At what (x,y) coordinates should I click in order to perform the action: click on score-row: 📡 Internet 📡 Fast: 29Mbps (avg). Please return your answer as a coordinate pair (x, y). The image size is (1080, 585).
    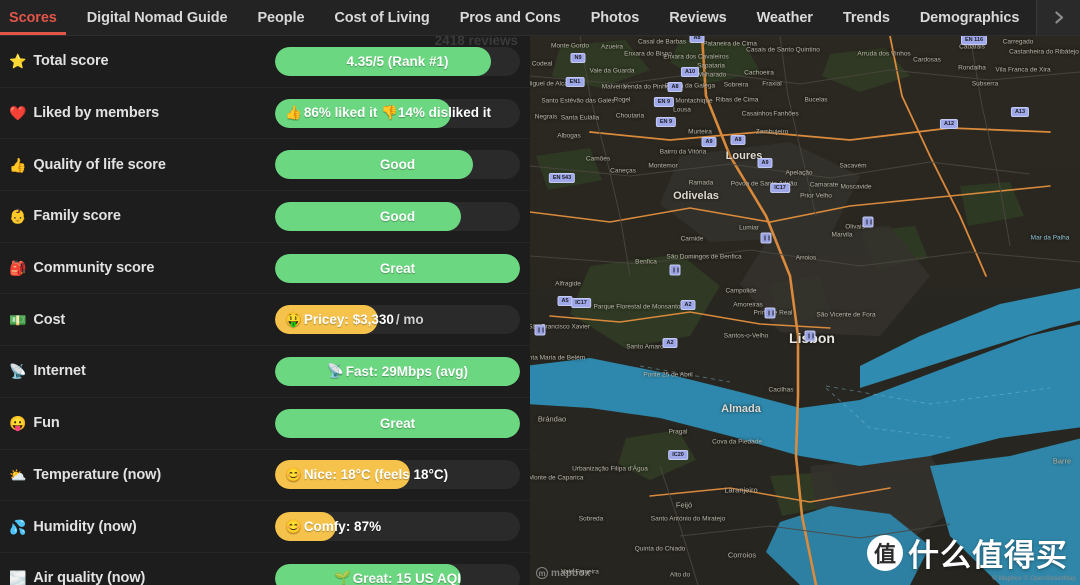
    Looking at the image, I should click on (265, 372).